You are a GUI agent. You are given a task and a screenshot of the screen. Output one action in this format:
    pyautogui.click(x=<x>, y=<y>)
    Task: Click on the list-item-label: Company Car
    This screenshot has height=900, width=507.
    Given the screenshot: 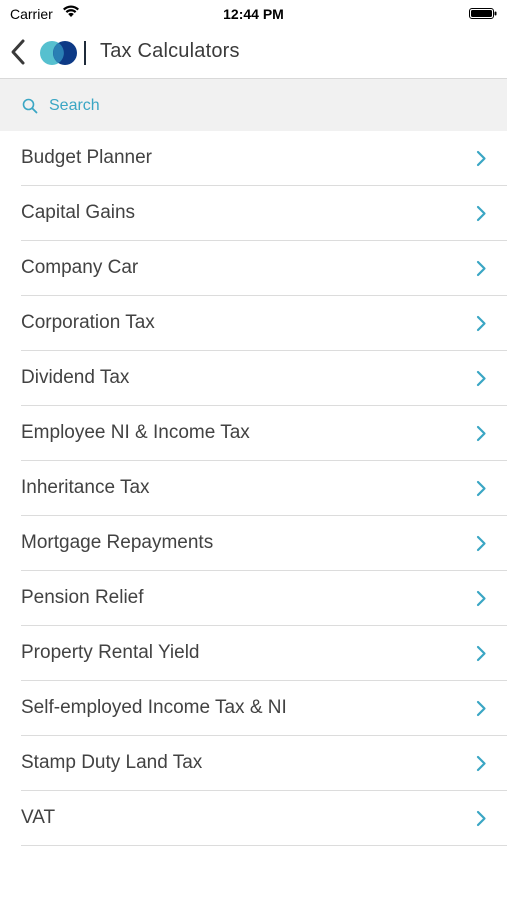 What is the action you would take?
    pyautogui.click(x=80, y=267)
    